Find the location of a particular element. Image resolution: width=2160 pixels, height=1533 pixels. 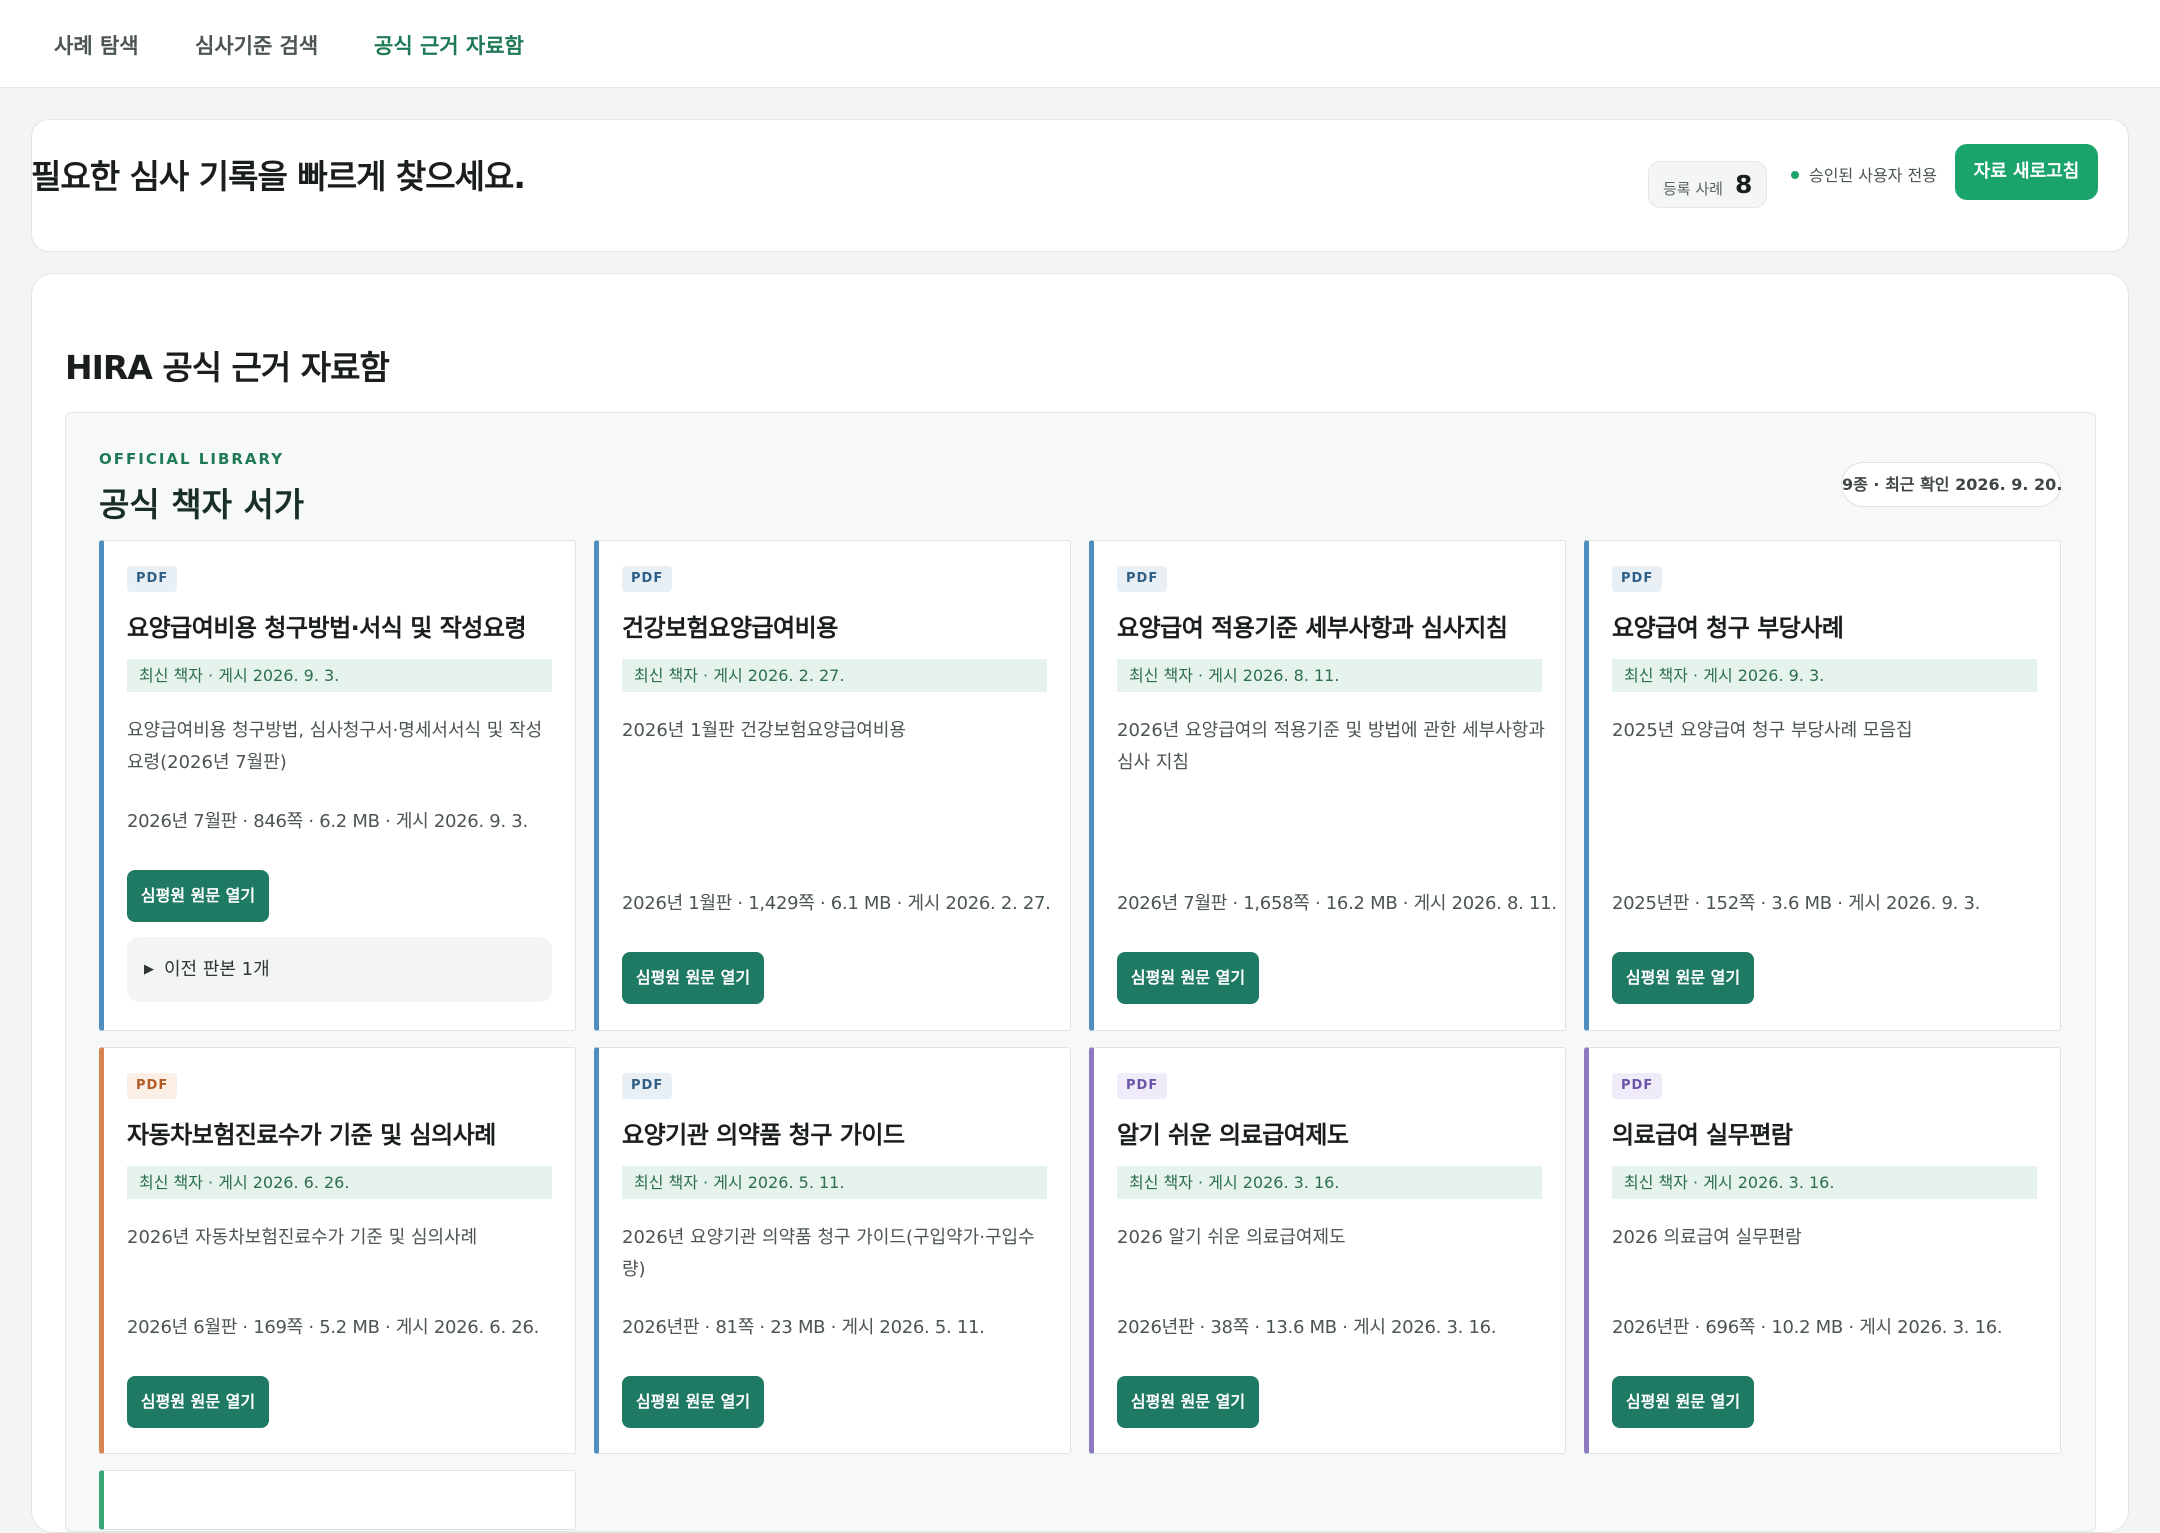

auth-status: 승인된 사용자 전용 is located at coordinates (1864, 174).